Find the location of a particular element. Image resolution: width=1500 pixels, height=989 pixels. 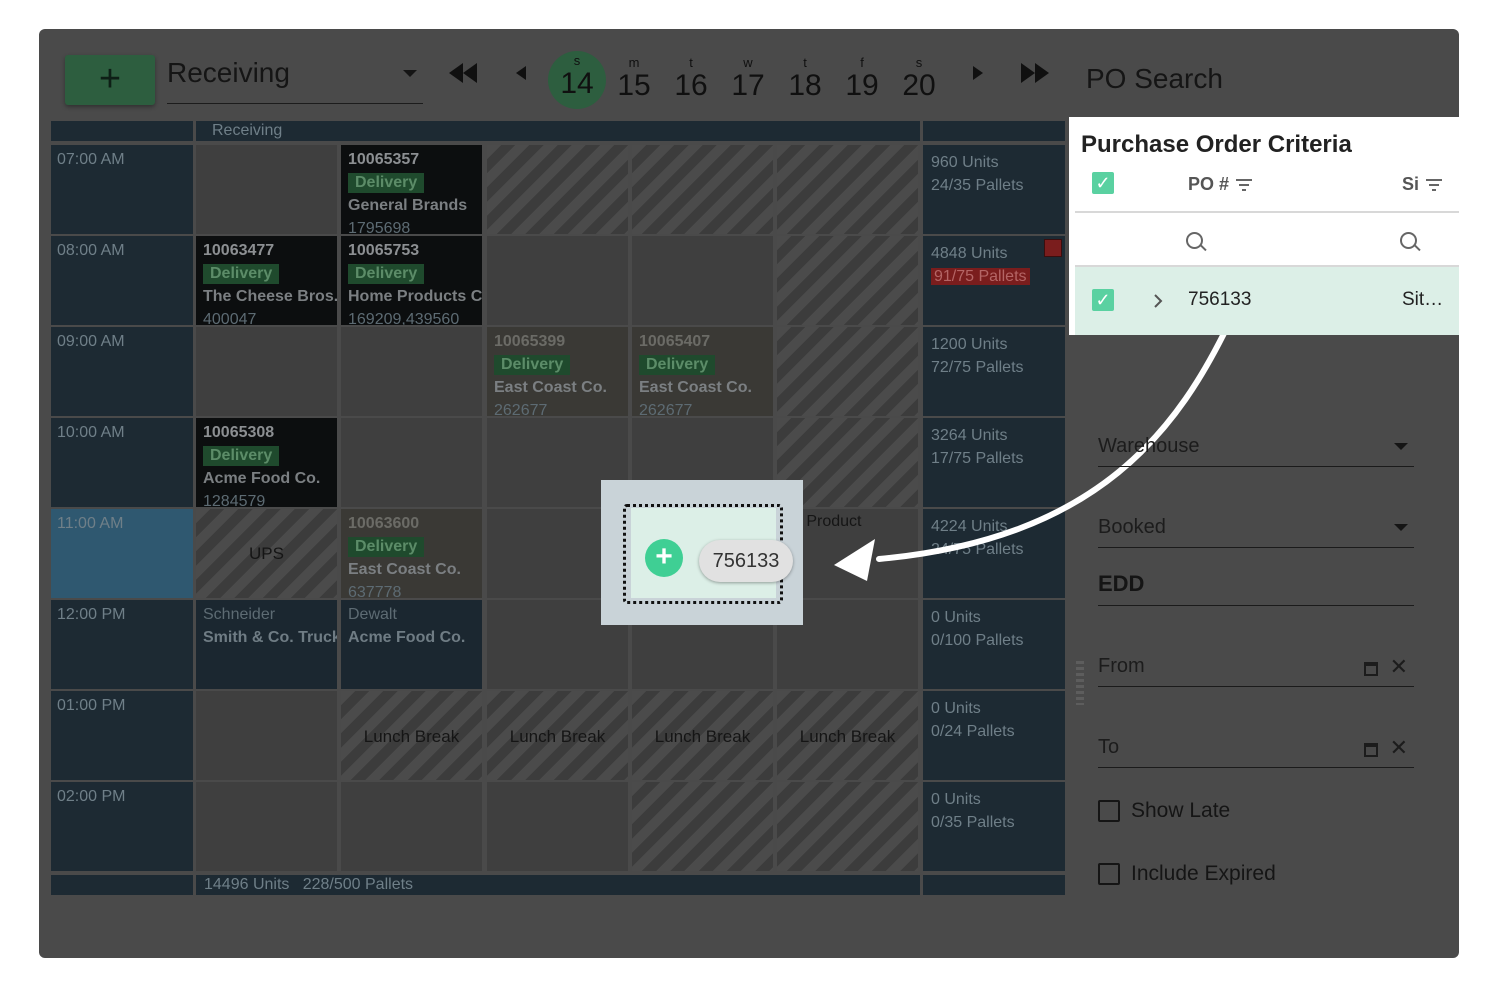

panel-title: PO Search is located at coordinates (1154, 78).